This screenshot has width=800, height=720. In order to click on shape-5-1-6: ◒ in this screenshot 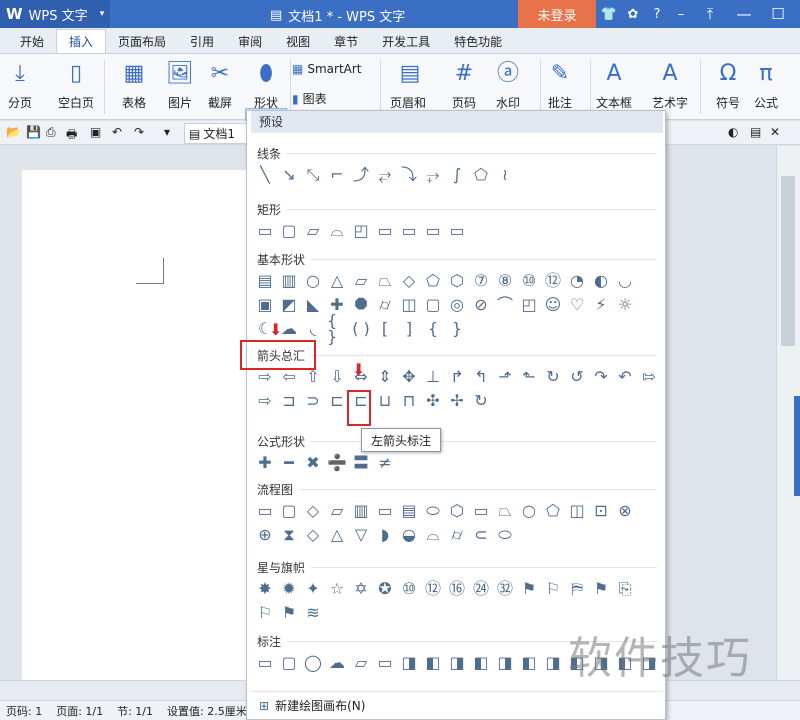, I will do `click(409, 535)`.